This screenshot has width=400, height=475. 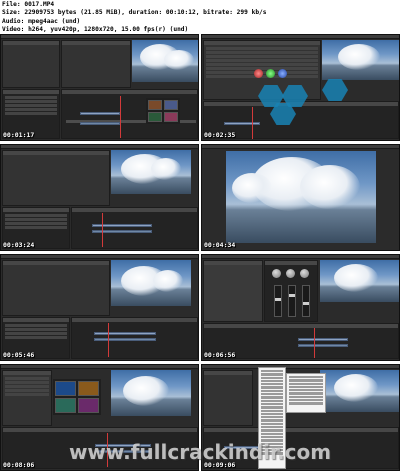 I want to click on video-frame-3: 00:03:24, so click(x=99, y=197).